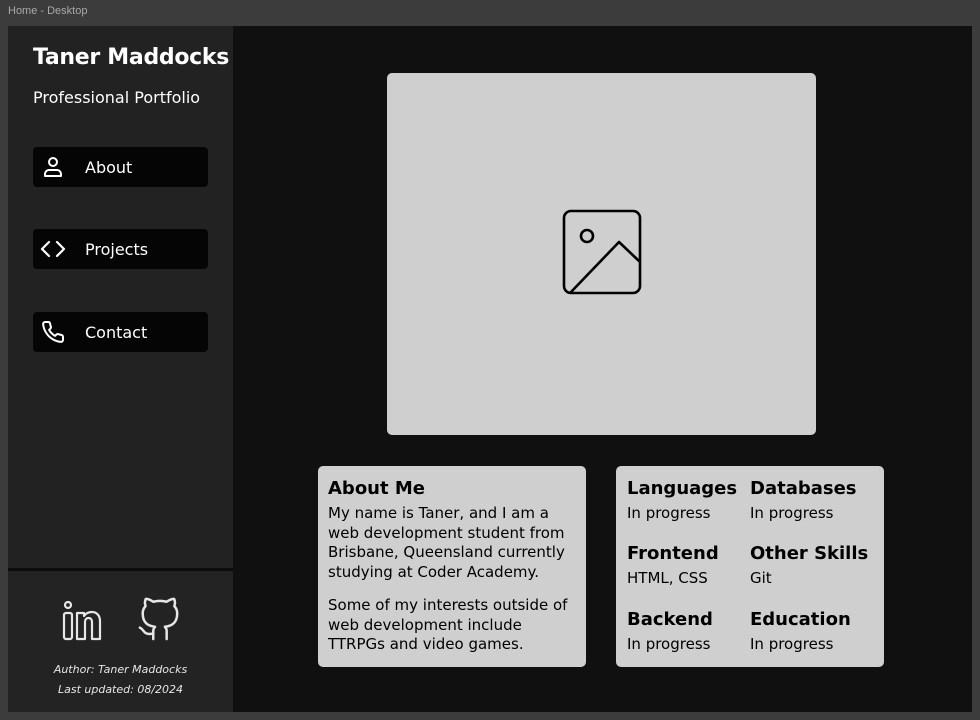  What do you see at coordinates (131, 57) in the screenshot?
I see `site-title: Taner Maddocks` at bounding box center [131, 57].